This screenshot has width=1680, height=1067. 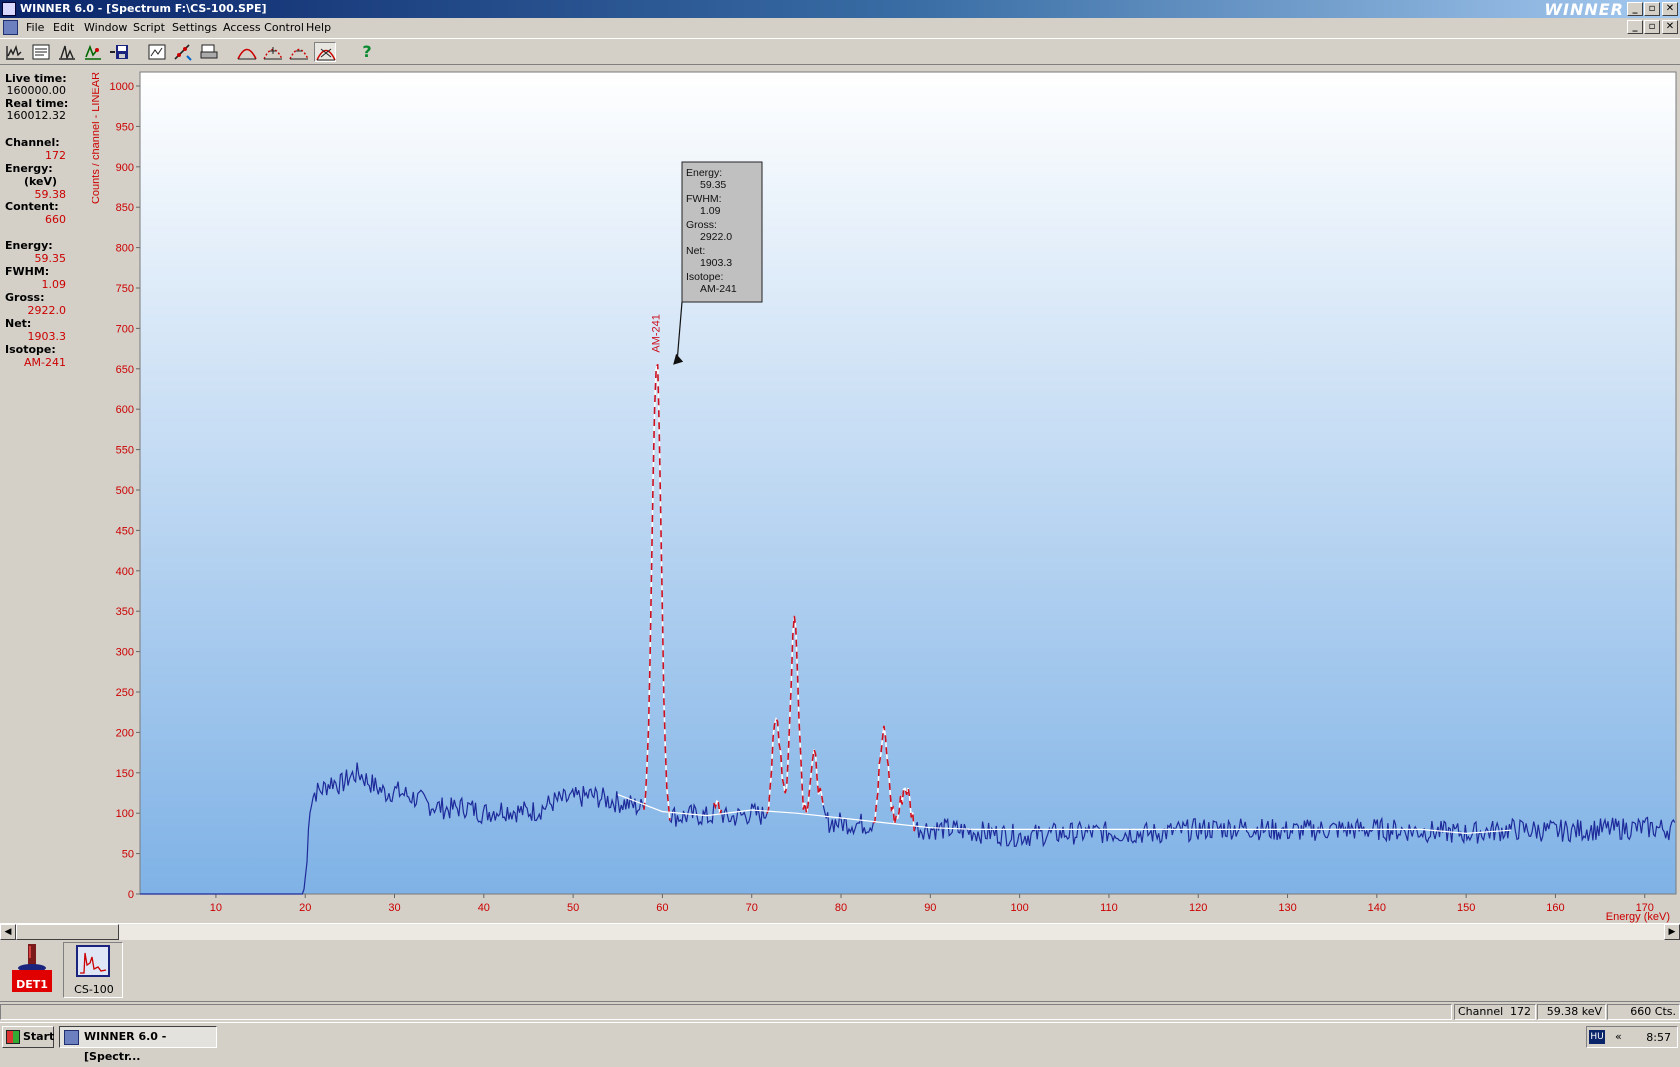 What do you see at coordinates (710, 211) in the screenshot?
I see `peak-info-value: 1.09` at bounding box center [710, 211].